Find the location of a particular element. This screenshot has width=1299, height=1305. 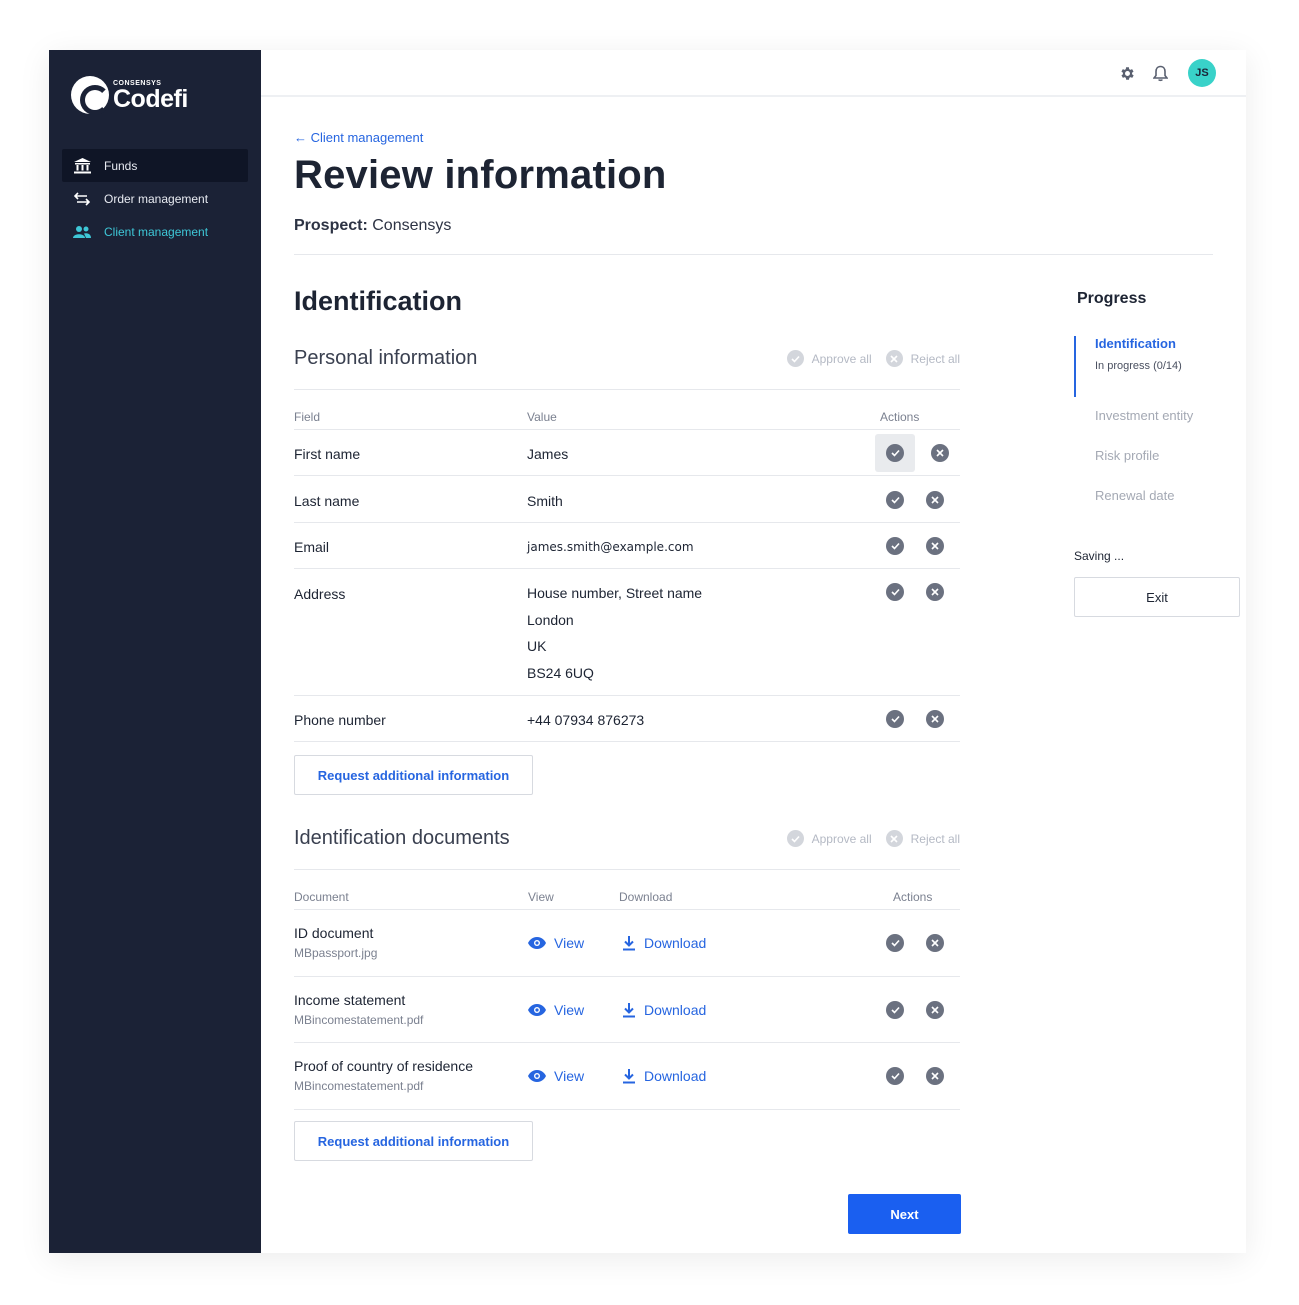

prospect-label: Prospect: is located at coordinates (331, 225).